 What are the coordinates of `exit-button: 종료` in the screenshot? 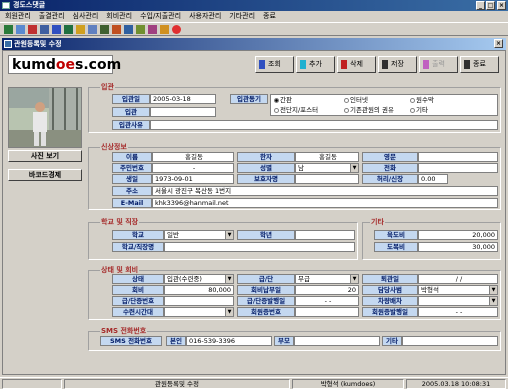 It's located at (479, 64).